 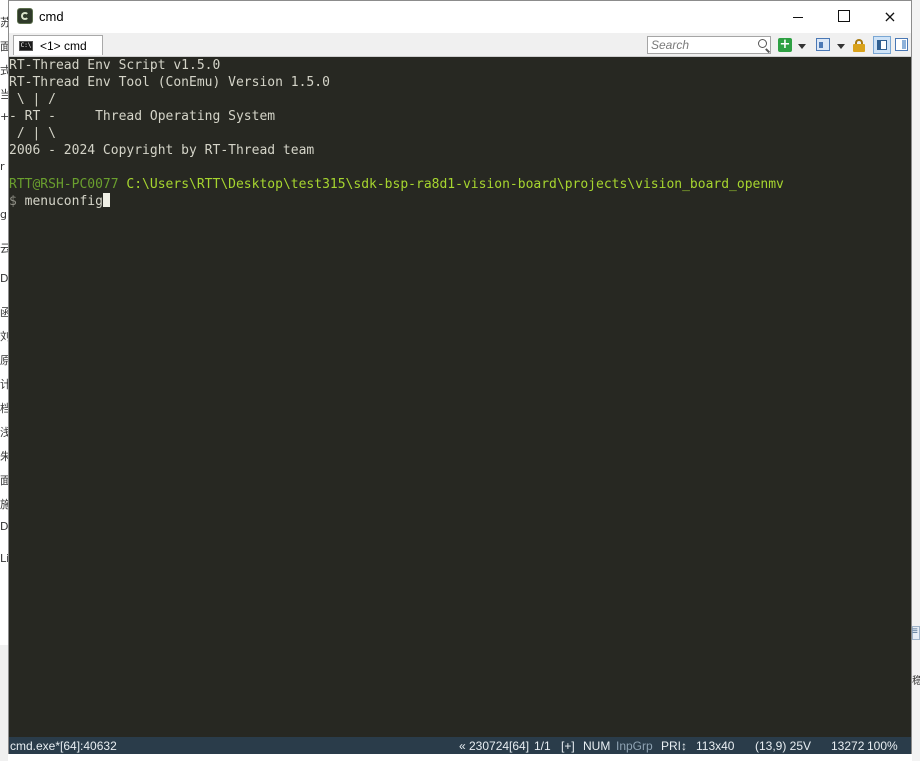 I want to click on tab-bar: C:\ <1> cmd Search +, so click(x=460, y=45).